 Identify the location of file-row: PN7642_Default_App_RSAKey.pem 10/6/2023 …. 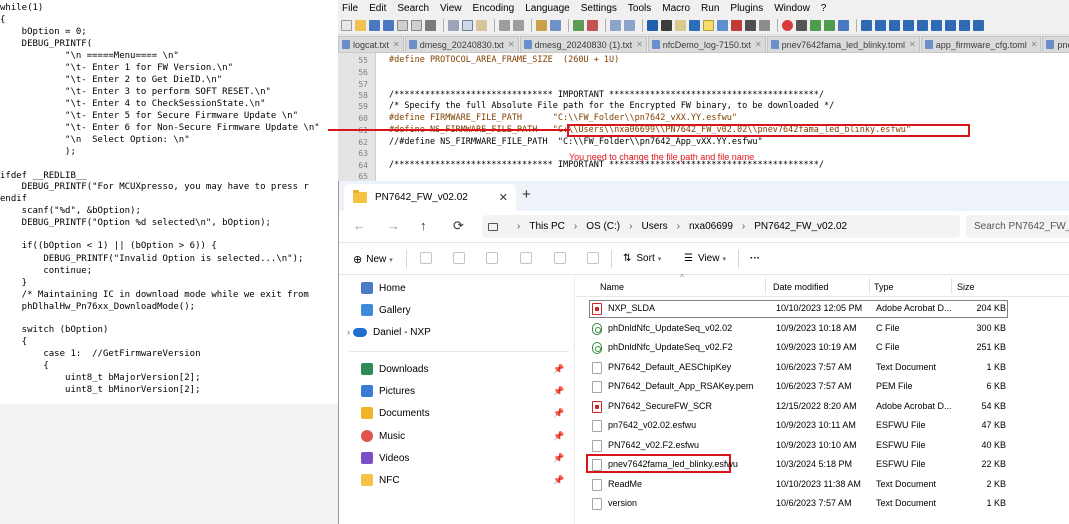
(822, 387).